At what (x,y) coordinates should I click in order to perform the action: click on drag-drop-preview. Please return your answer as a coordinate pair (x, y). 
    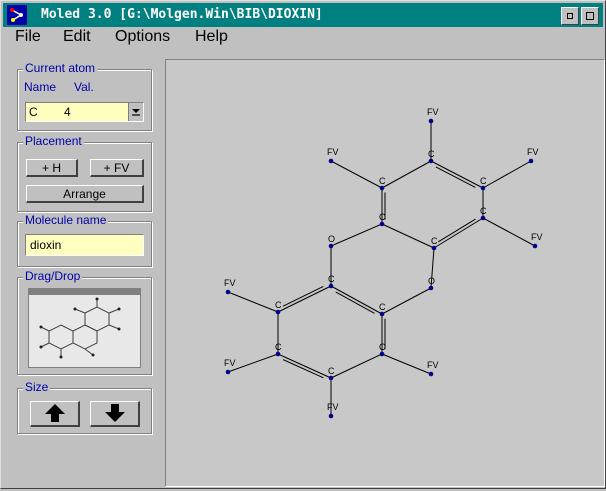
    Looking at the image, I should click on (84, 328).